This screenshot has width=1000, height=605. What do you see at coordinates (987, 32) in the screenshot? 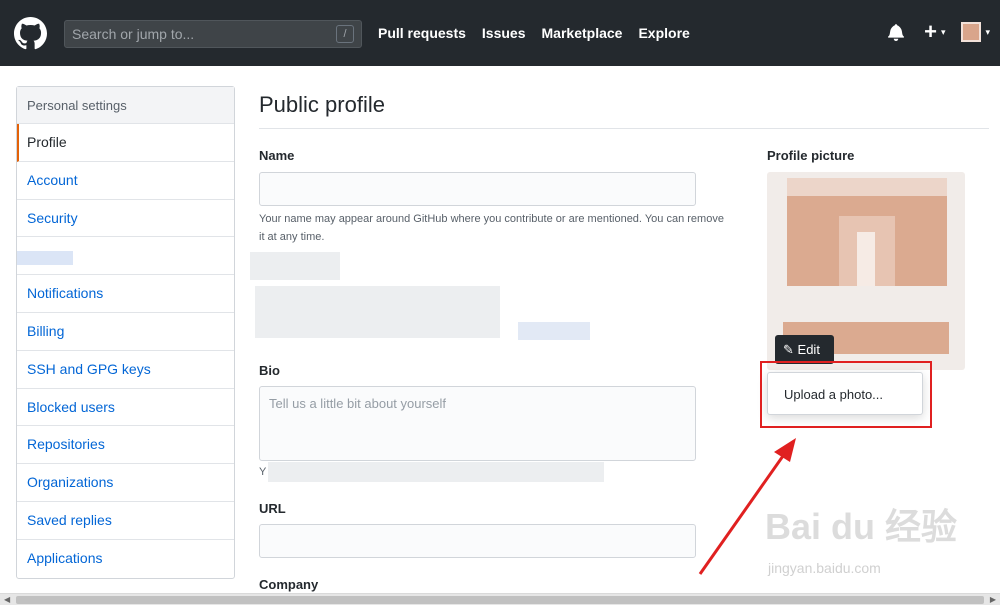
I see `avatar-chevron-down-icon: ▾` at bounding box center [987, 32].